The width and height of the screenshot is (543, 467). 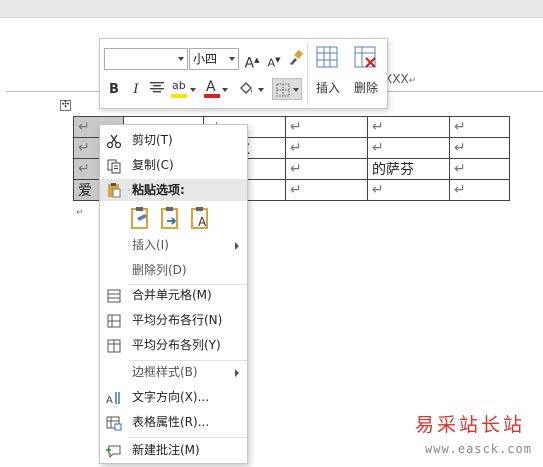 I want to click on shrink-font-button: A▼, so click(x=274, y=60).